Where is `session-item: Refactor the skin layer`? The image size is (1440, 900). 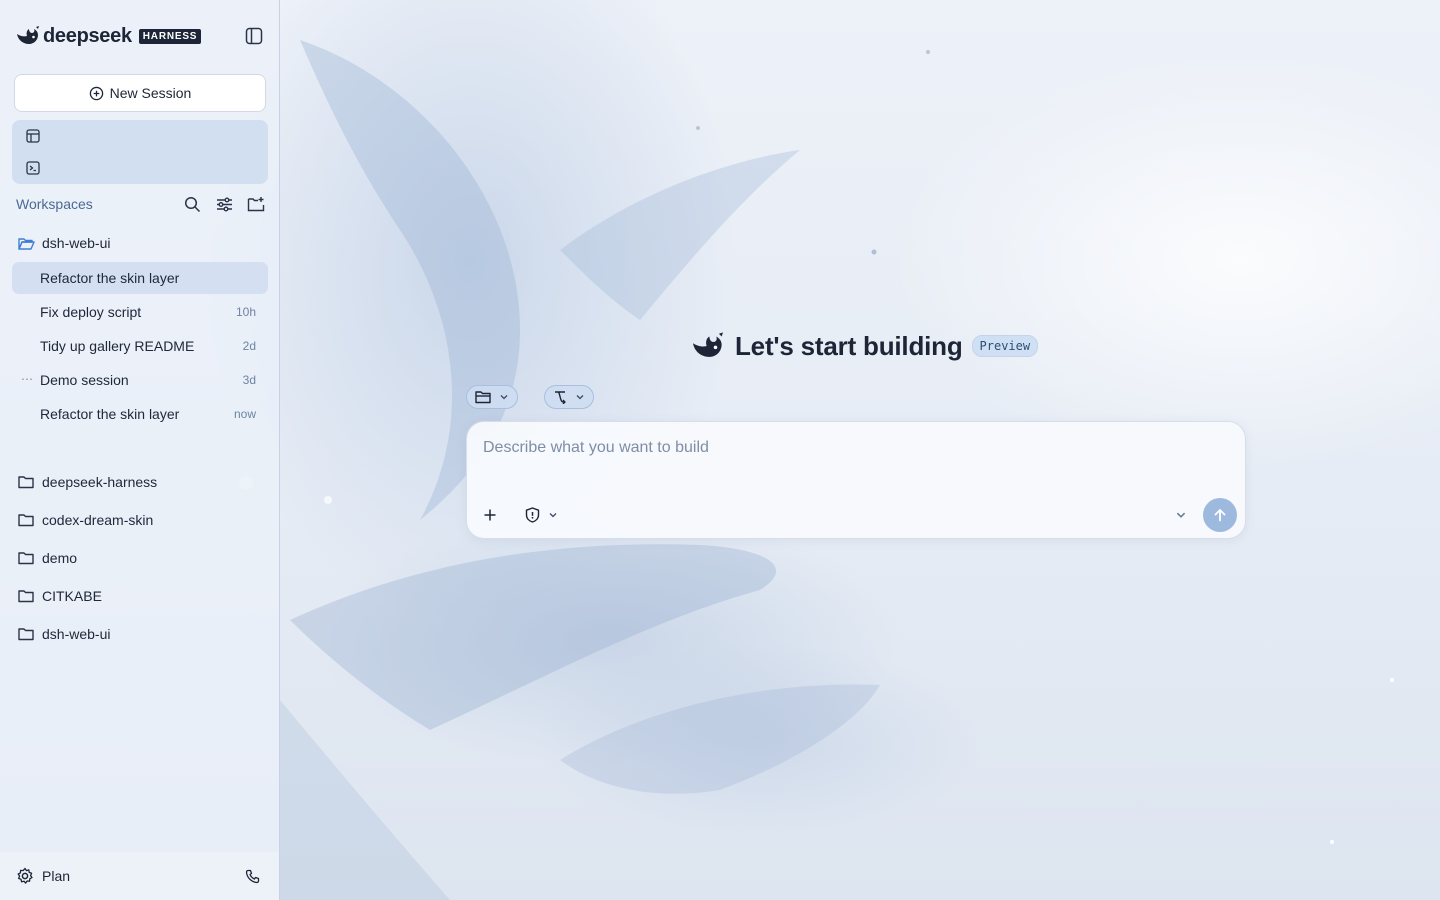
session-item: Refactor the skin layer is located at coordinates (140, 278).